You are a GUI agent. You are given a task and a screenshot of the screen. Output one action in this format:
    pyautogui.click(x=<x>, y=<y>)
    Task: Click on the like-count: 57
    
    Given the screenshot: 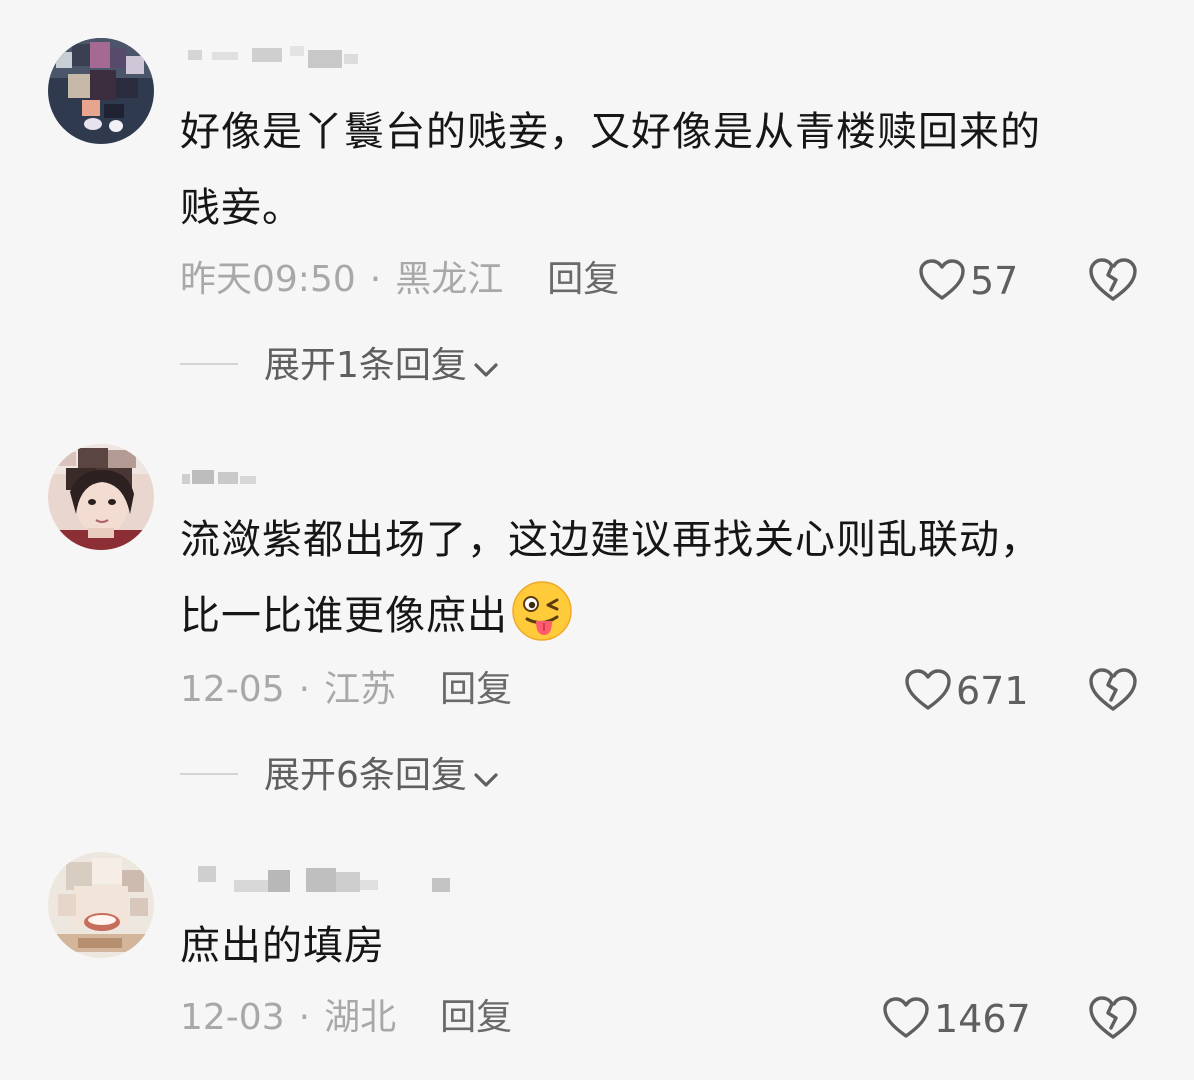 What is the action you would take?
    pyautogui.click(x=994, y=281)
    